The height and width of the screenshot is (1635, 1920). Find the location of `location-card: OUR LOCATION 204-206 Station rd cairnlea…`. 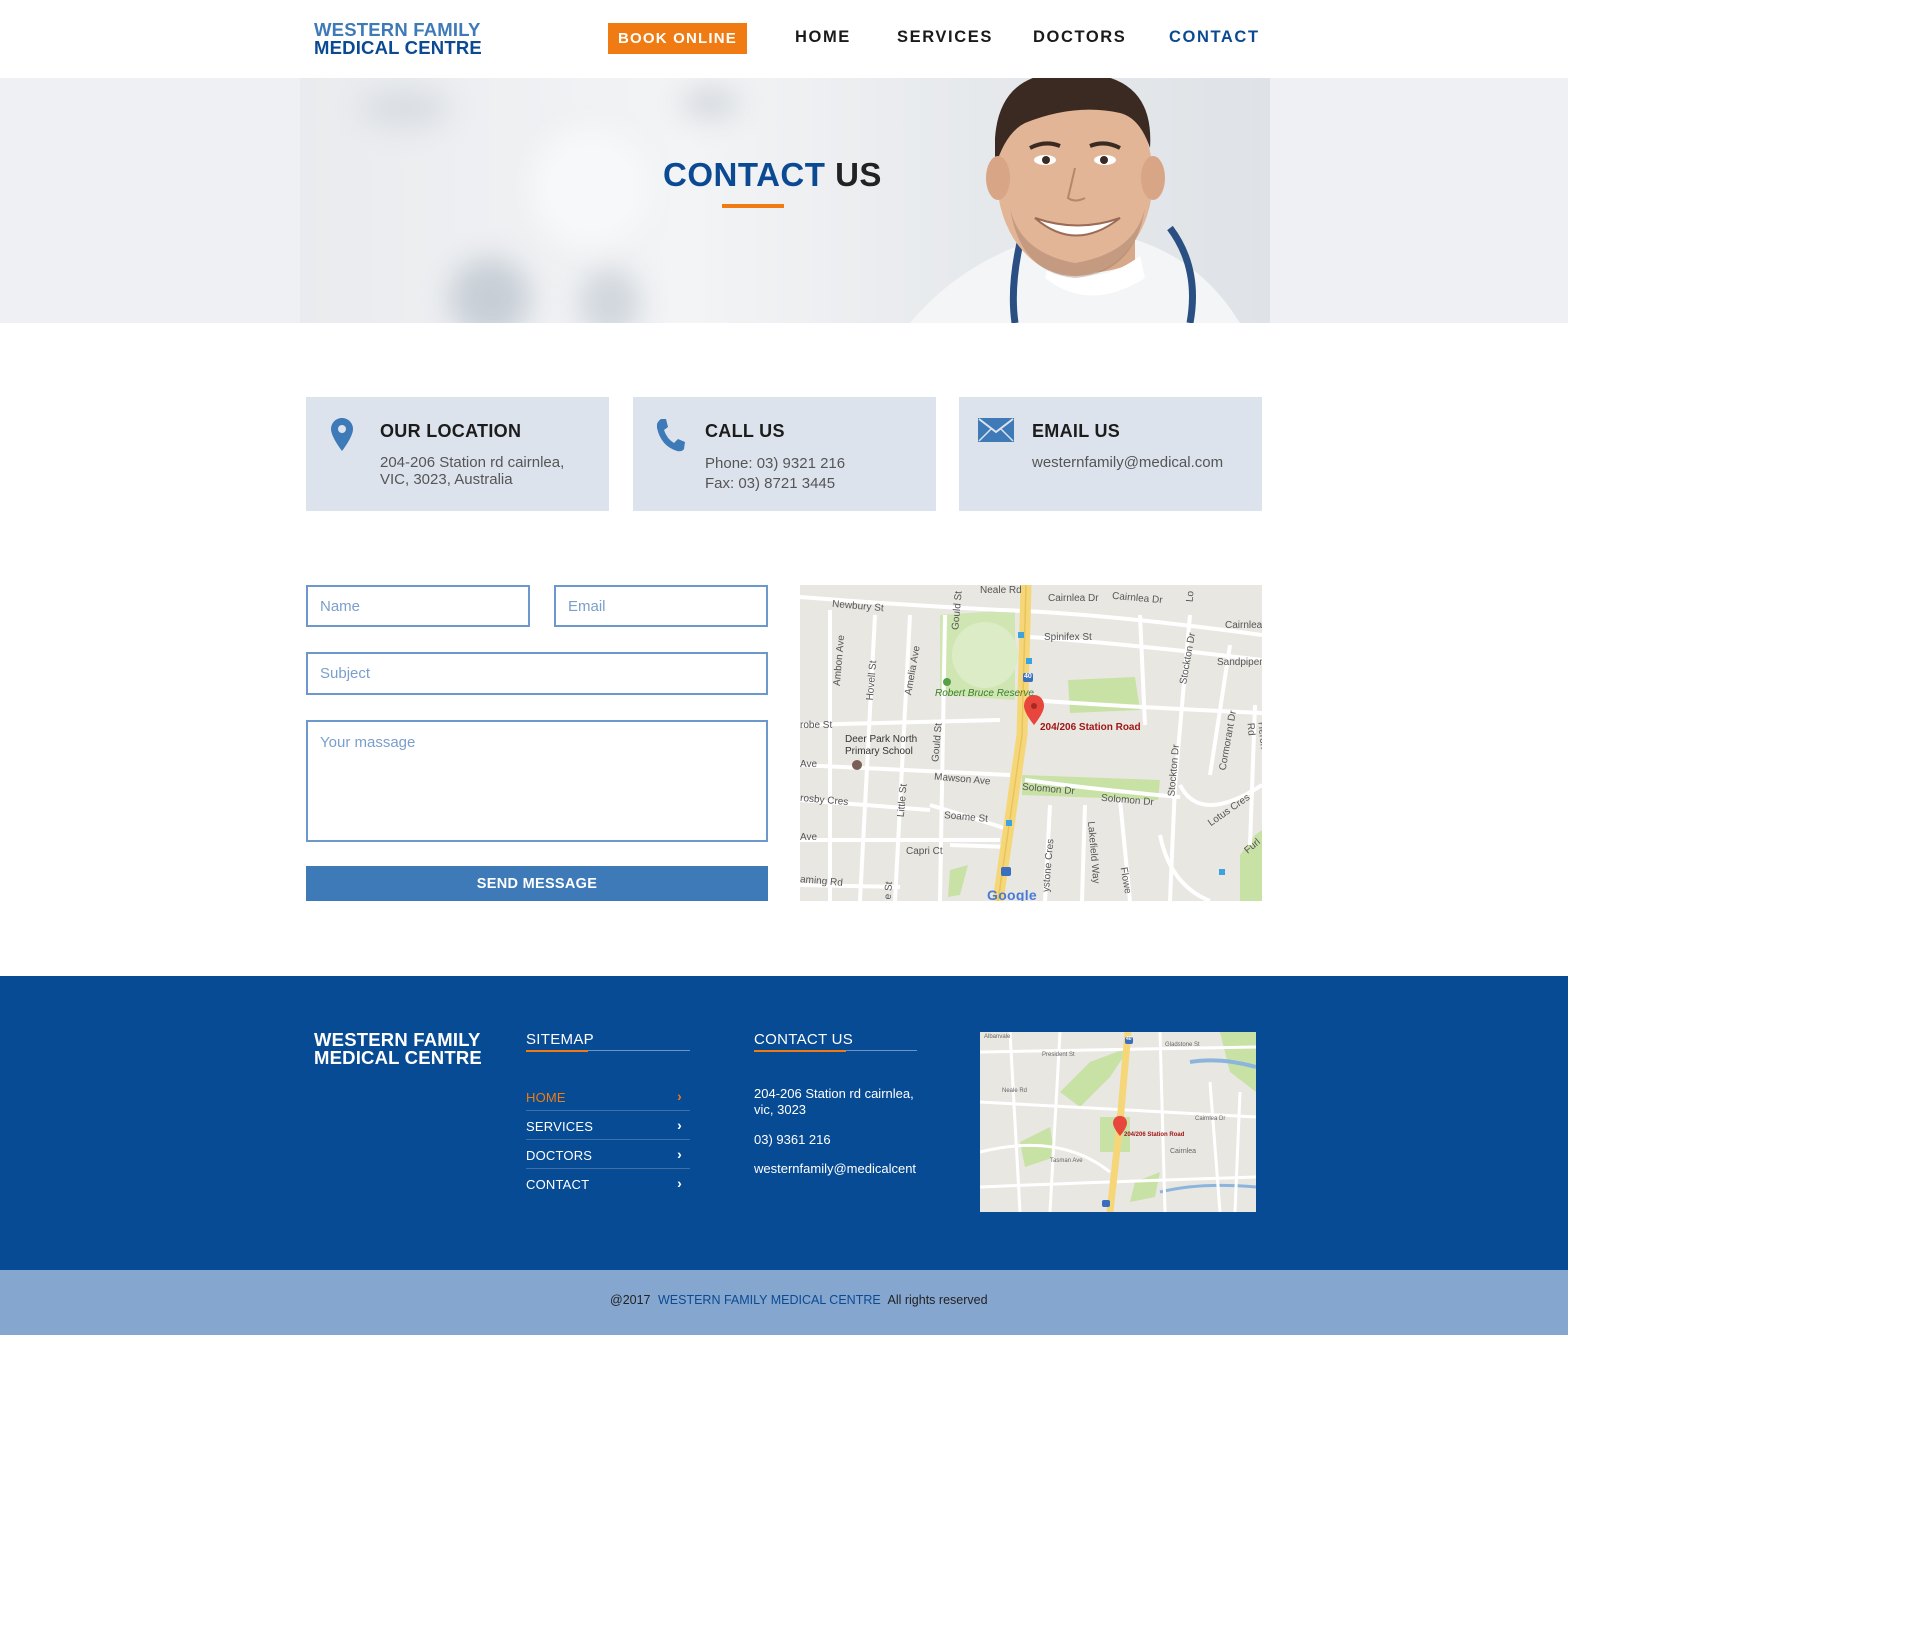

location-card: OUR LOCATION 204-206 Station rd cairnlea… is located at coordinates (457, 454).